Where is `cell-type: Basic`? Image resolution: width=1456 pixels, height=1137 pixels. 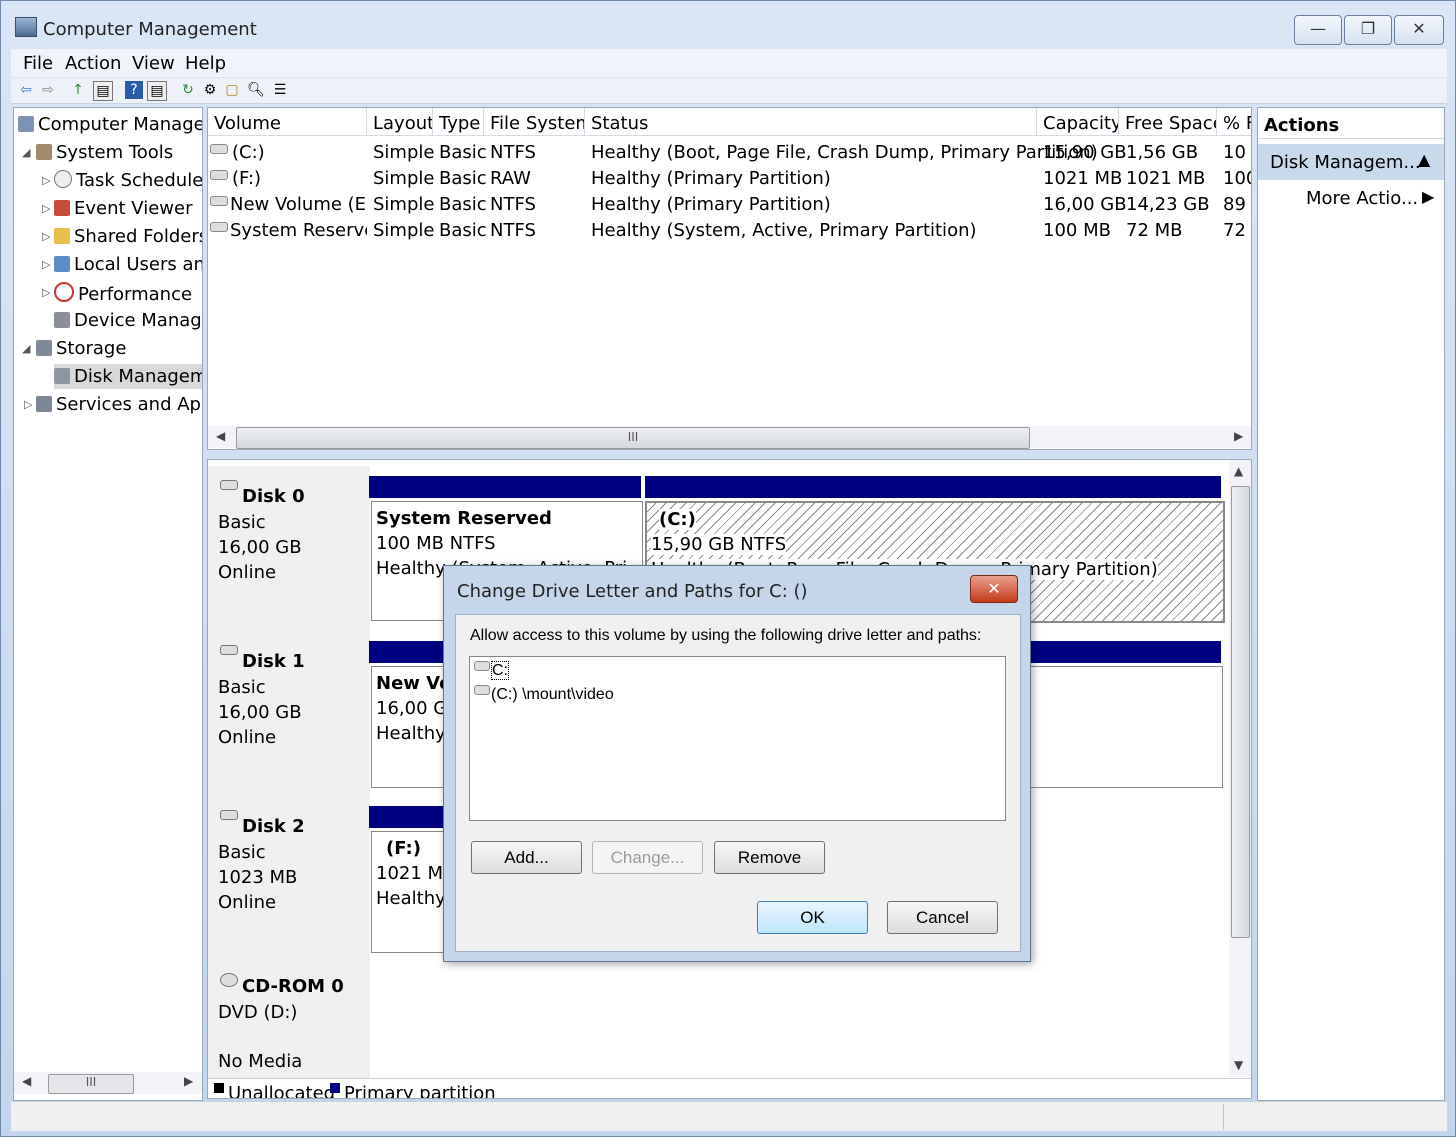 cell-type: Basic is located at coordinates (463, 178).